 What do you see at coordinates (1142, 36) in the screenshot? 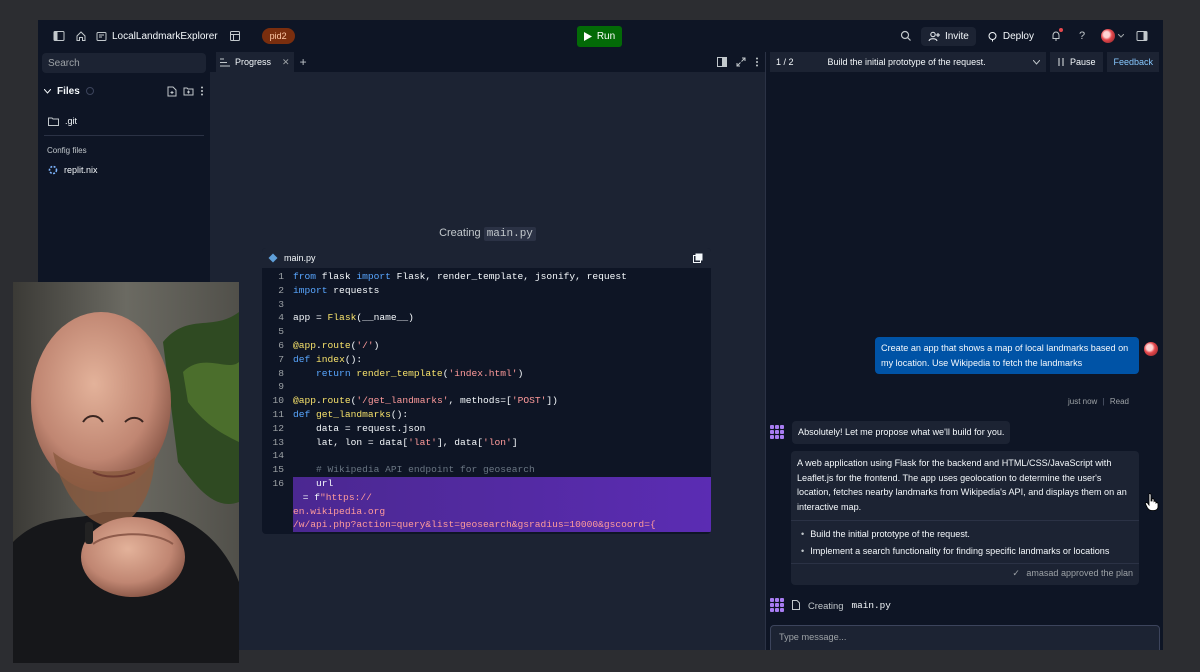
I see `panel-toggle-icon` at bounding box center [1142, 36].